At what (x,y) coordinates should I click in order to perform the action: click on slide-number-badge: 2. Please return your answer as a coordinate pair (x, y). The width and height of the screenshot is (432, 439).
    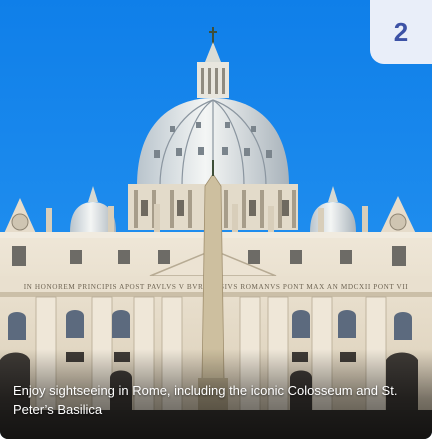
    Looking at the image, I should click on (401, 32).